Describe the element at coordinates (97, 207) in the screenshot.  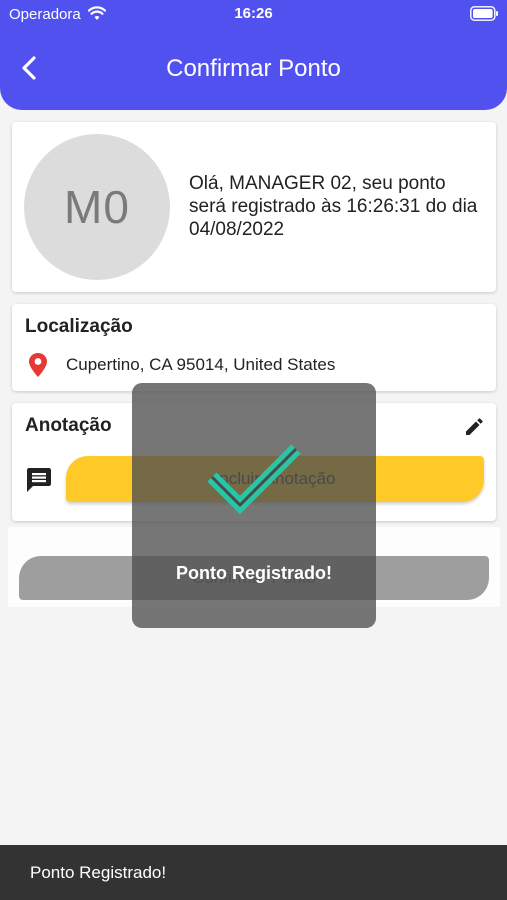
I see `avatar: M0` at that location.